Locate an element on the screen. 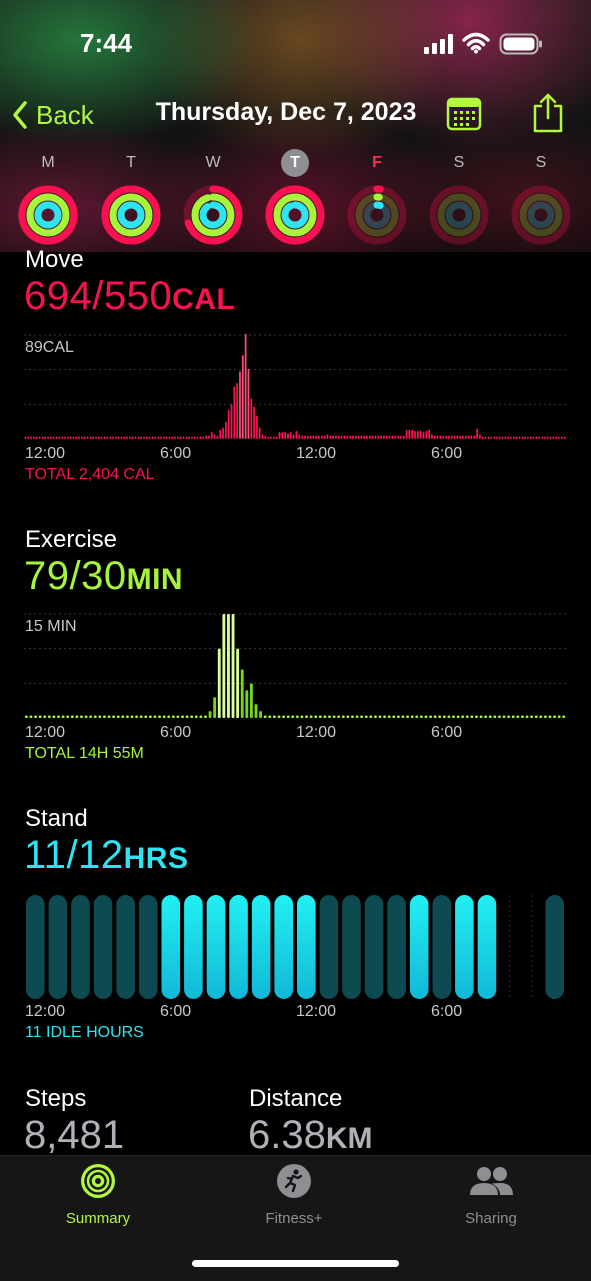 This screenshot has height=1281, width=591. distance-unit: KM is located at coordinates (349, 1138).